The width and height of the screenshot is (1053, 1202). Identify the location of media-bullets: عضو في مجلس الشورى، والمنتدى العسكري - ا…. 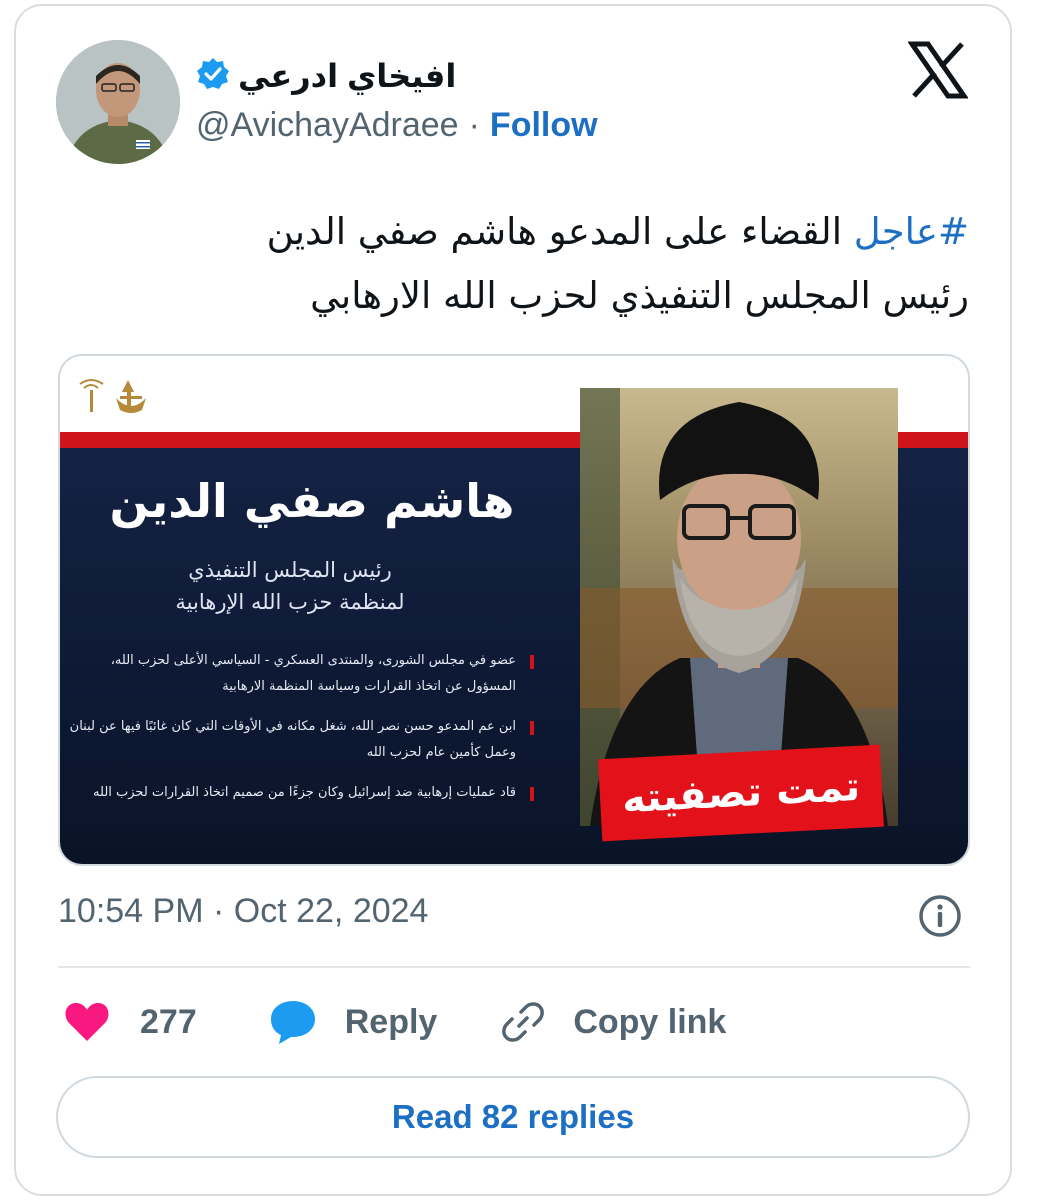
(299, 734).